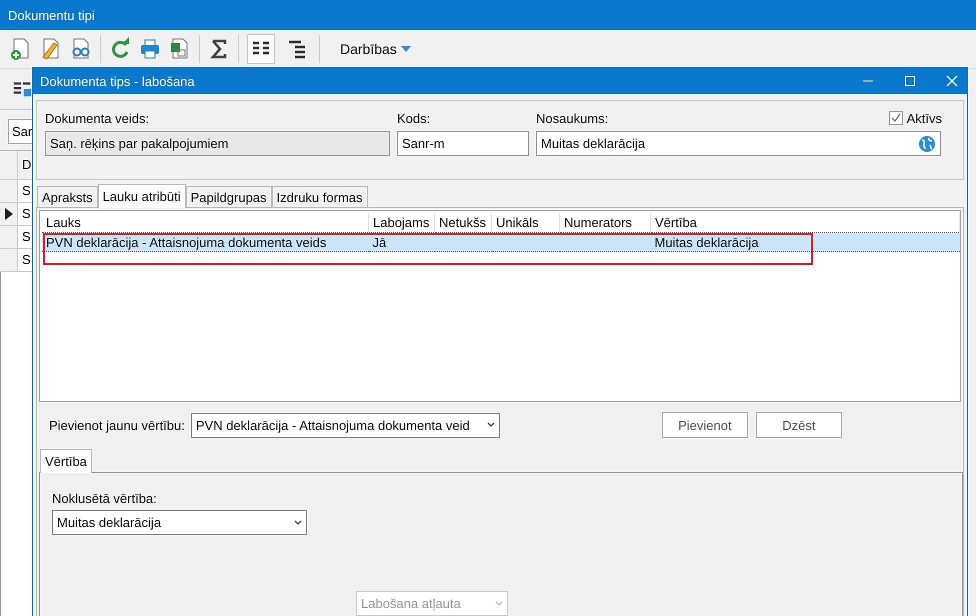 The height and width of the screenshot is (616, 976). I want to click on tab: Papildgrupas, so click(229, 196).